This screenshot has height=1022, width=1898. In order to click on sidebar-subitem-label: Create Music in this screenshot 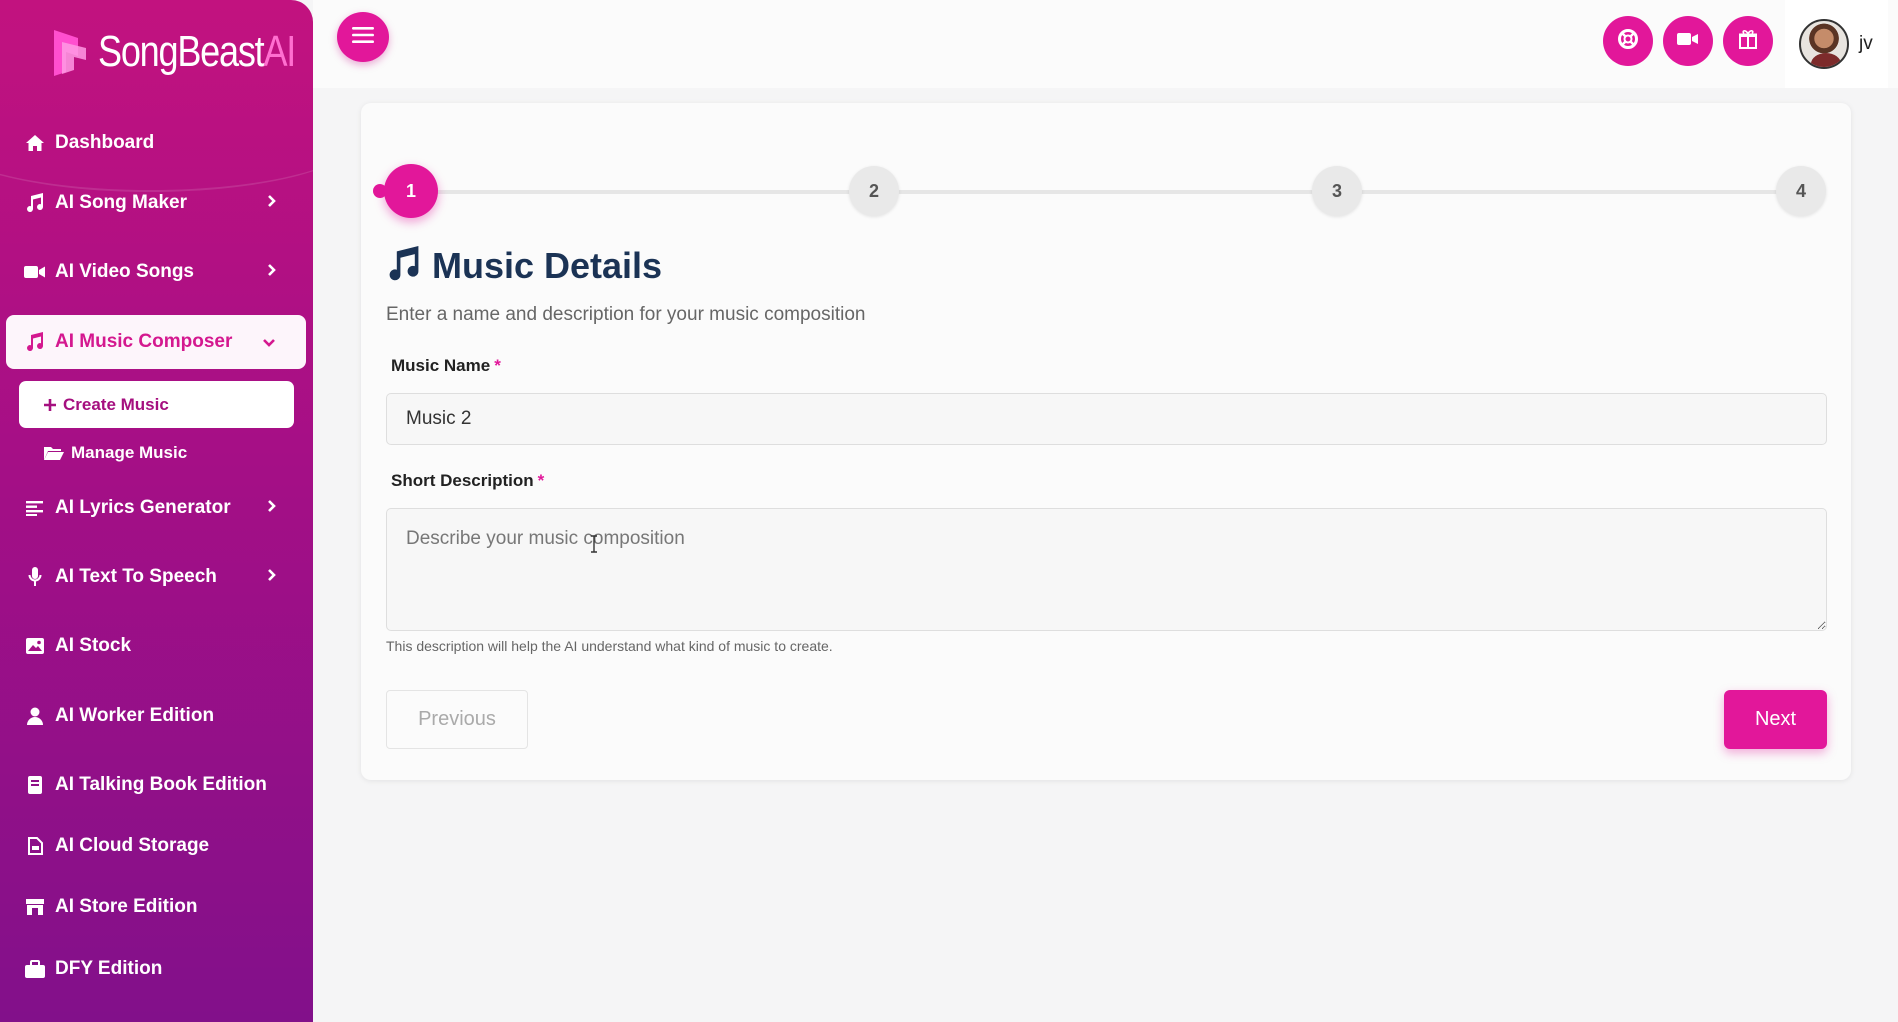, I will do `click(116, 404)`.